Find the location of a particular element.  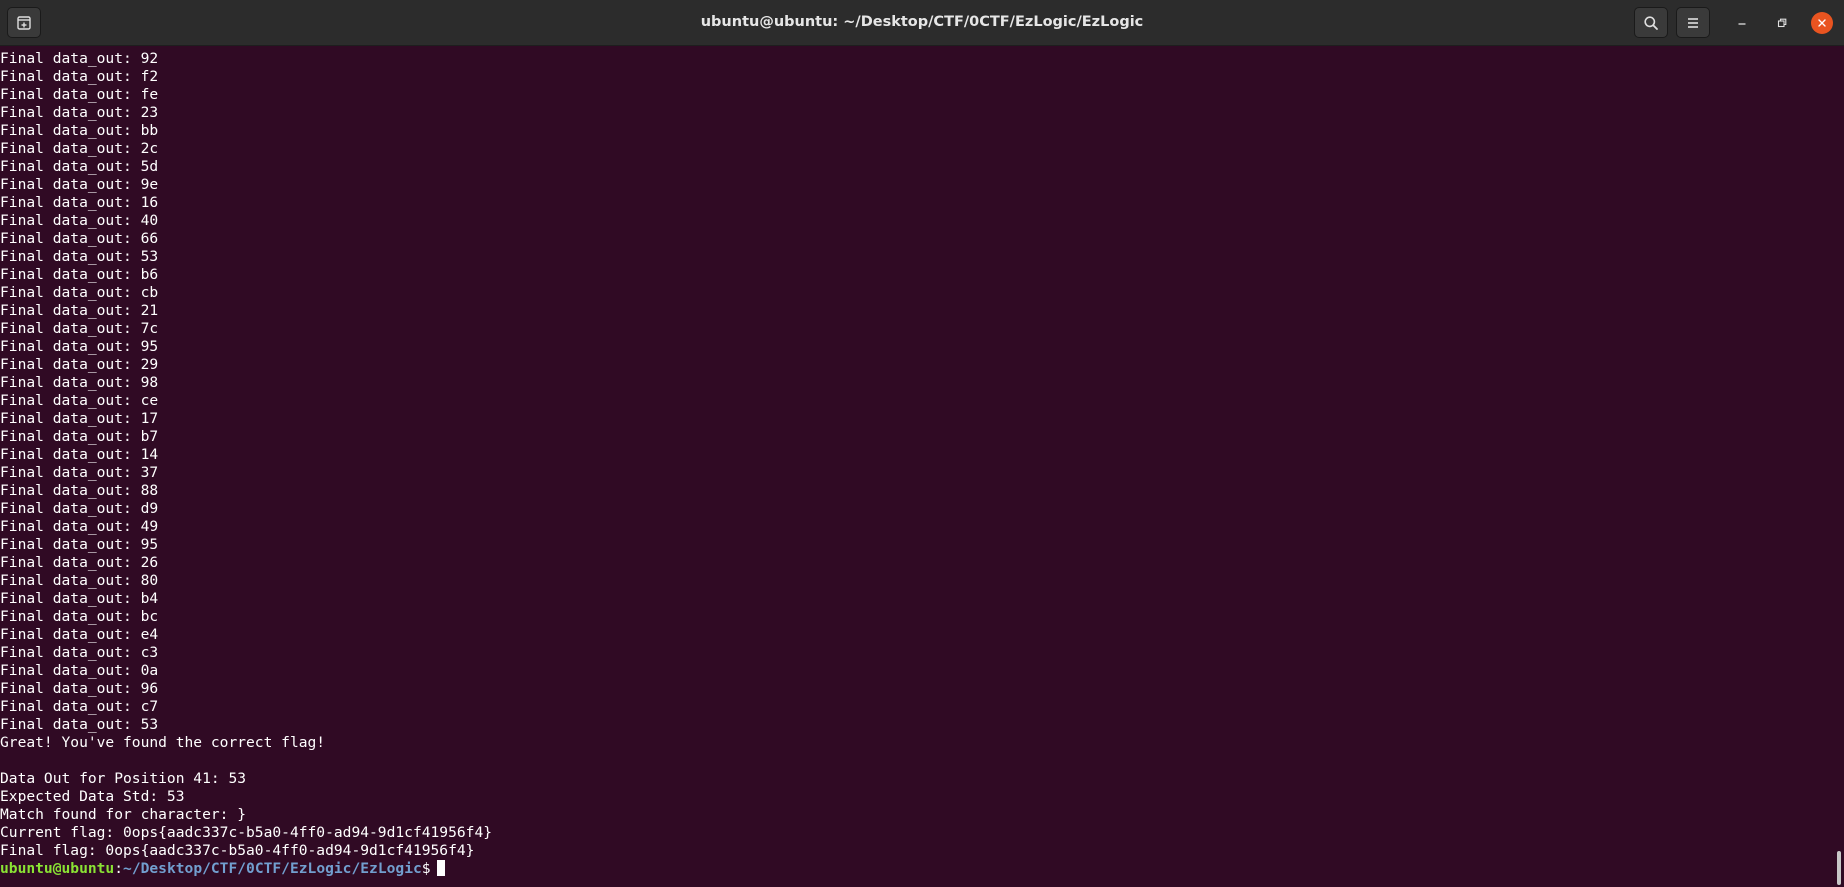

terminal-line: Final data_out: 23 is located at coordinates (79, 112).